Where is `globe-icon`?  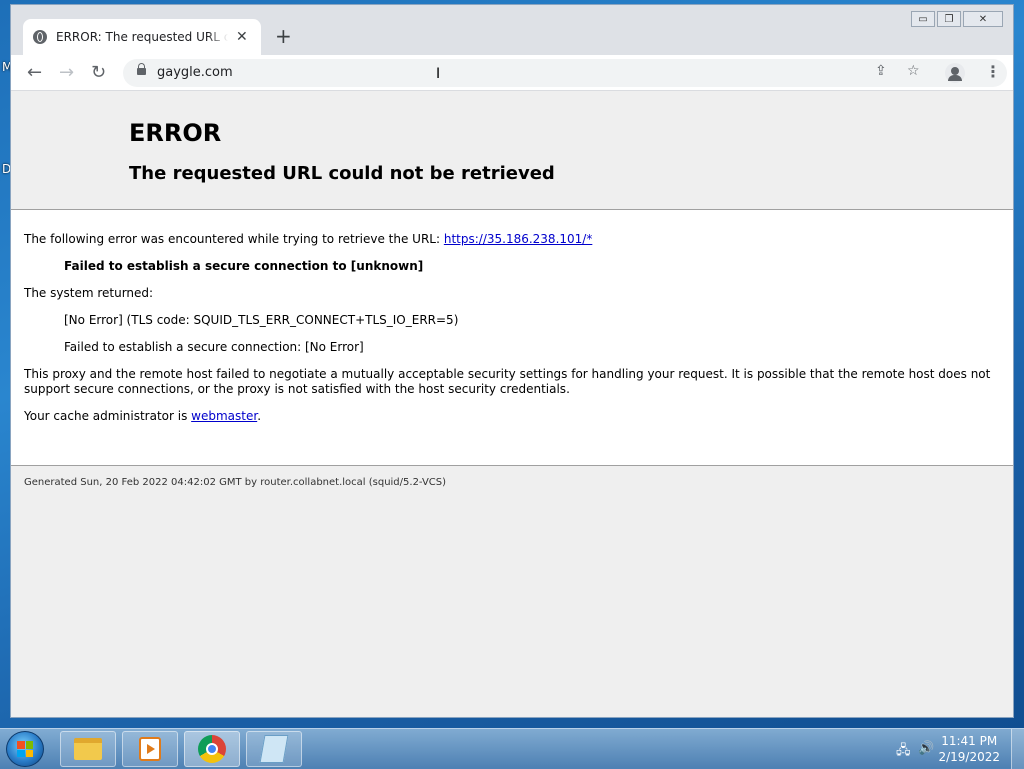 globe-icon is located at coordinates (40, 37).